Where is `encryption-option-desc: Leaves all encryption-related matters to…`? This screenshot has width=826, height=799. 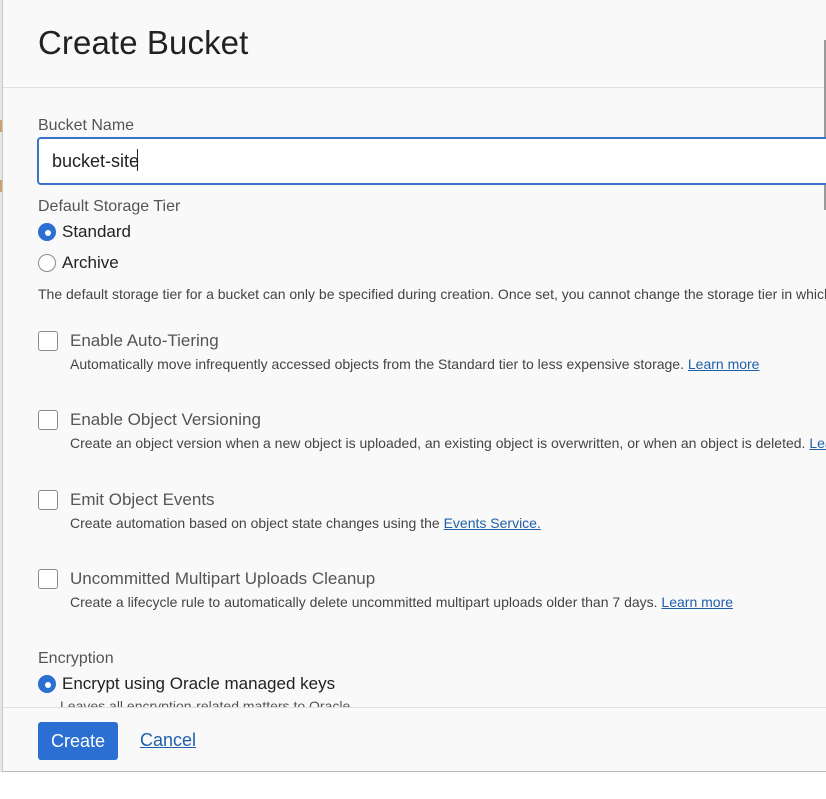 encryption-option-desc: Leaves all encryption-related matters to… is located at coordinates (207, 702).